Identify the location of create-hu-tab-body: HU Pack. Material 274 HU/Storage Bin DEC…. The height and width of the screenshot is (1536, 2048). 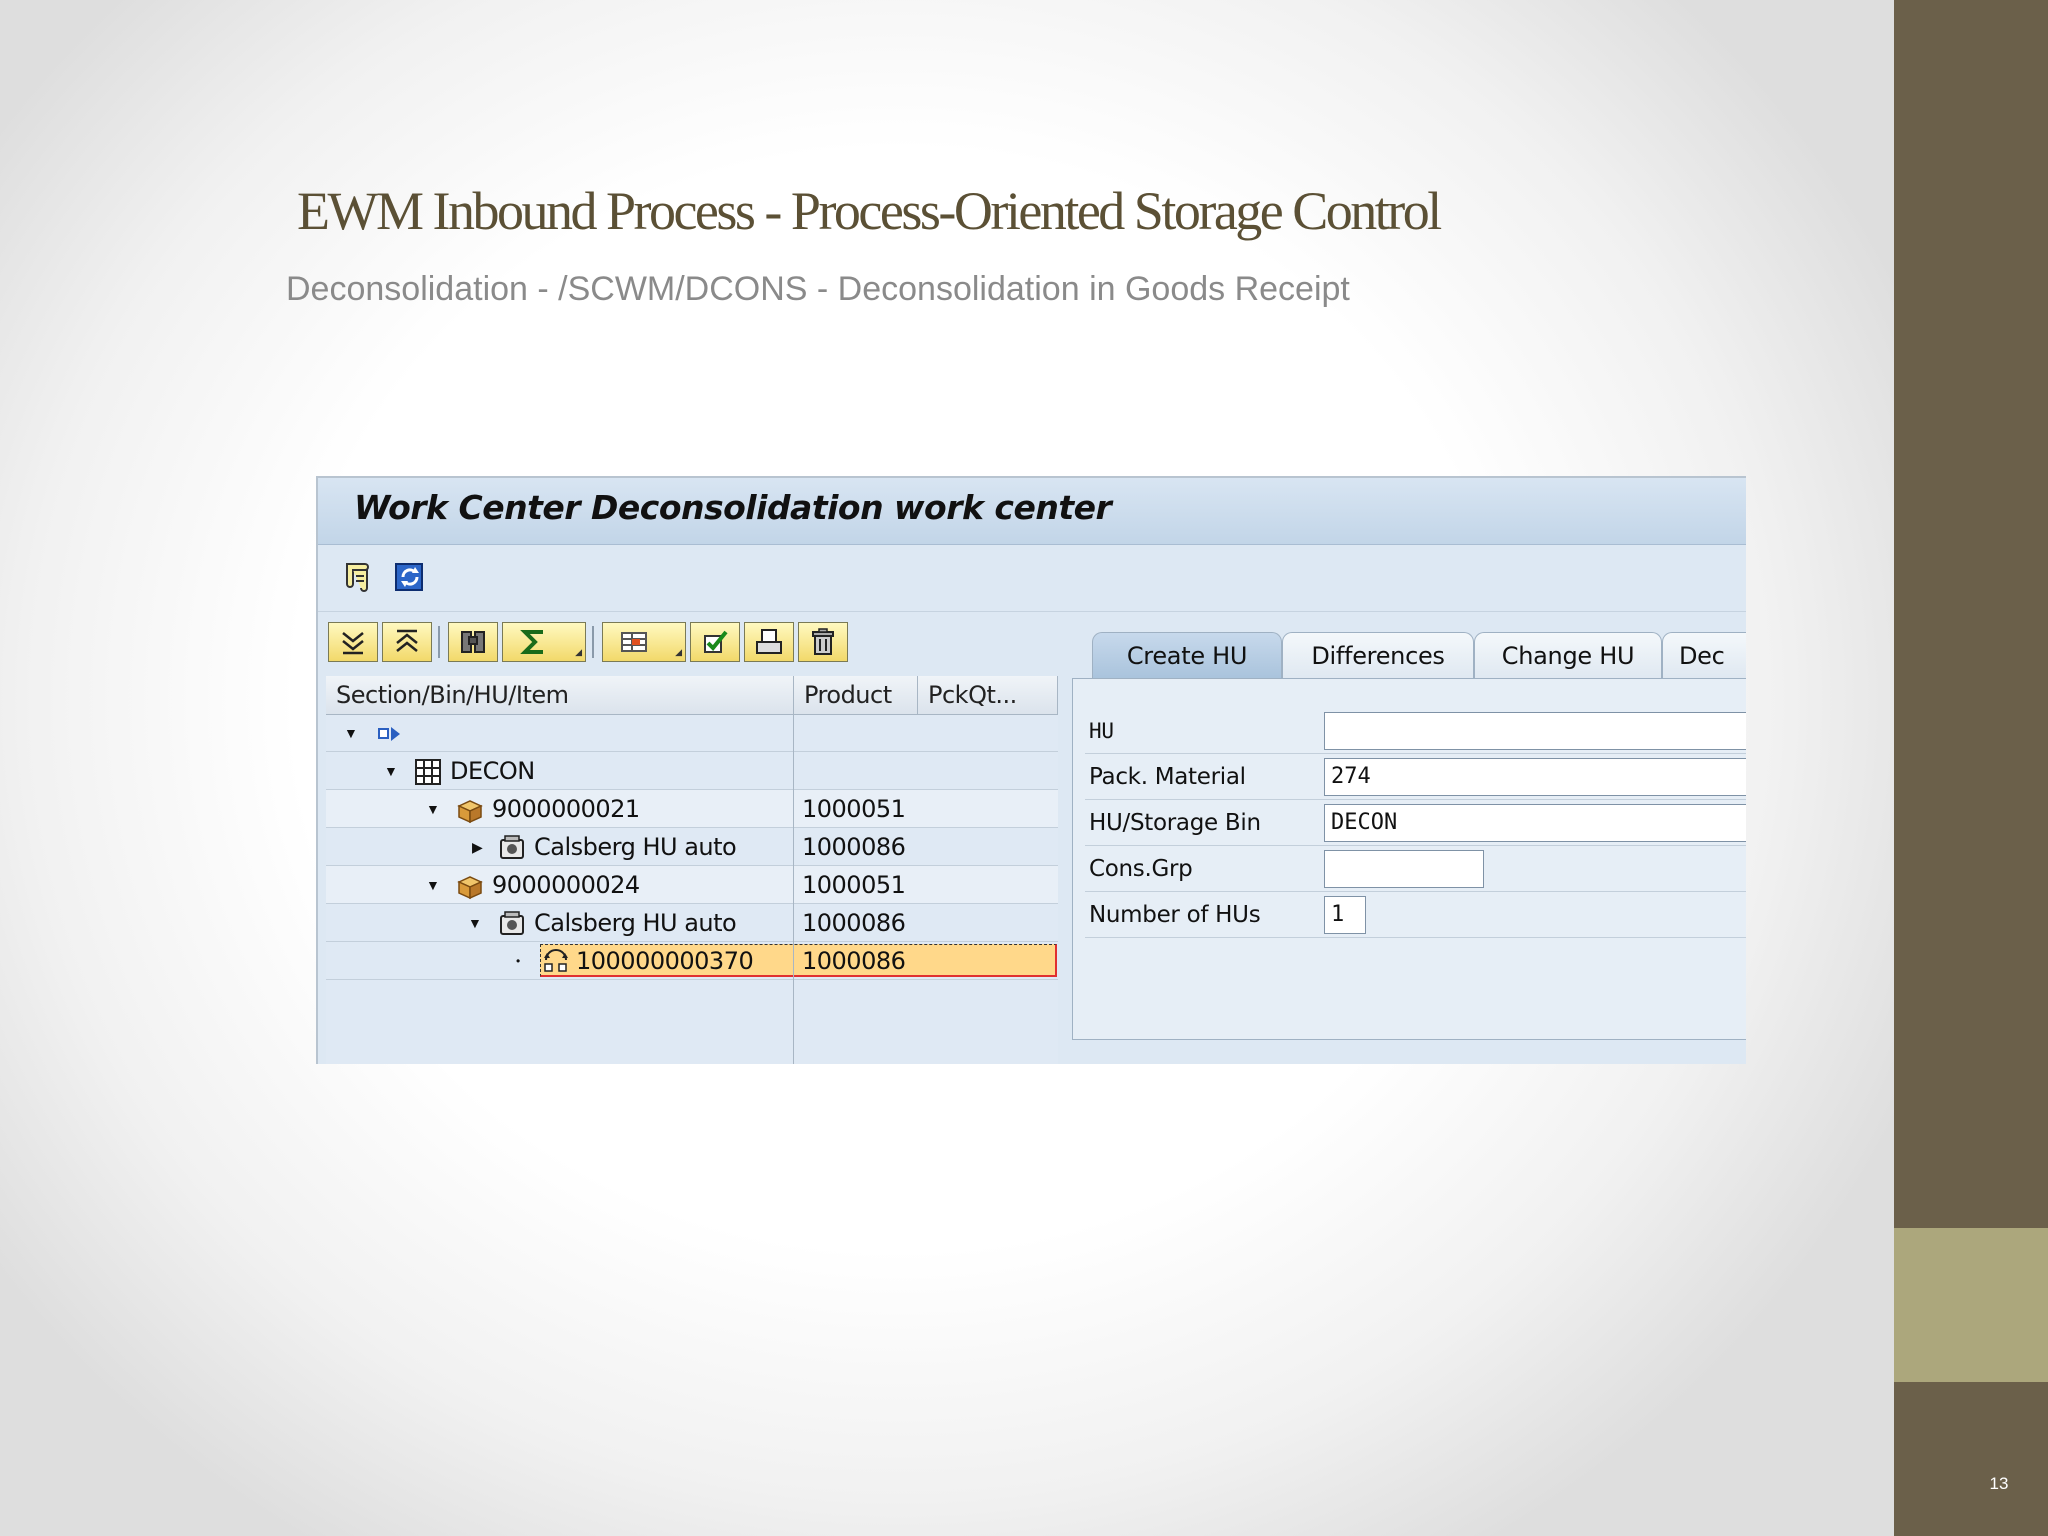
(1409, 859).